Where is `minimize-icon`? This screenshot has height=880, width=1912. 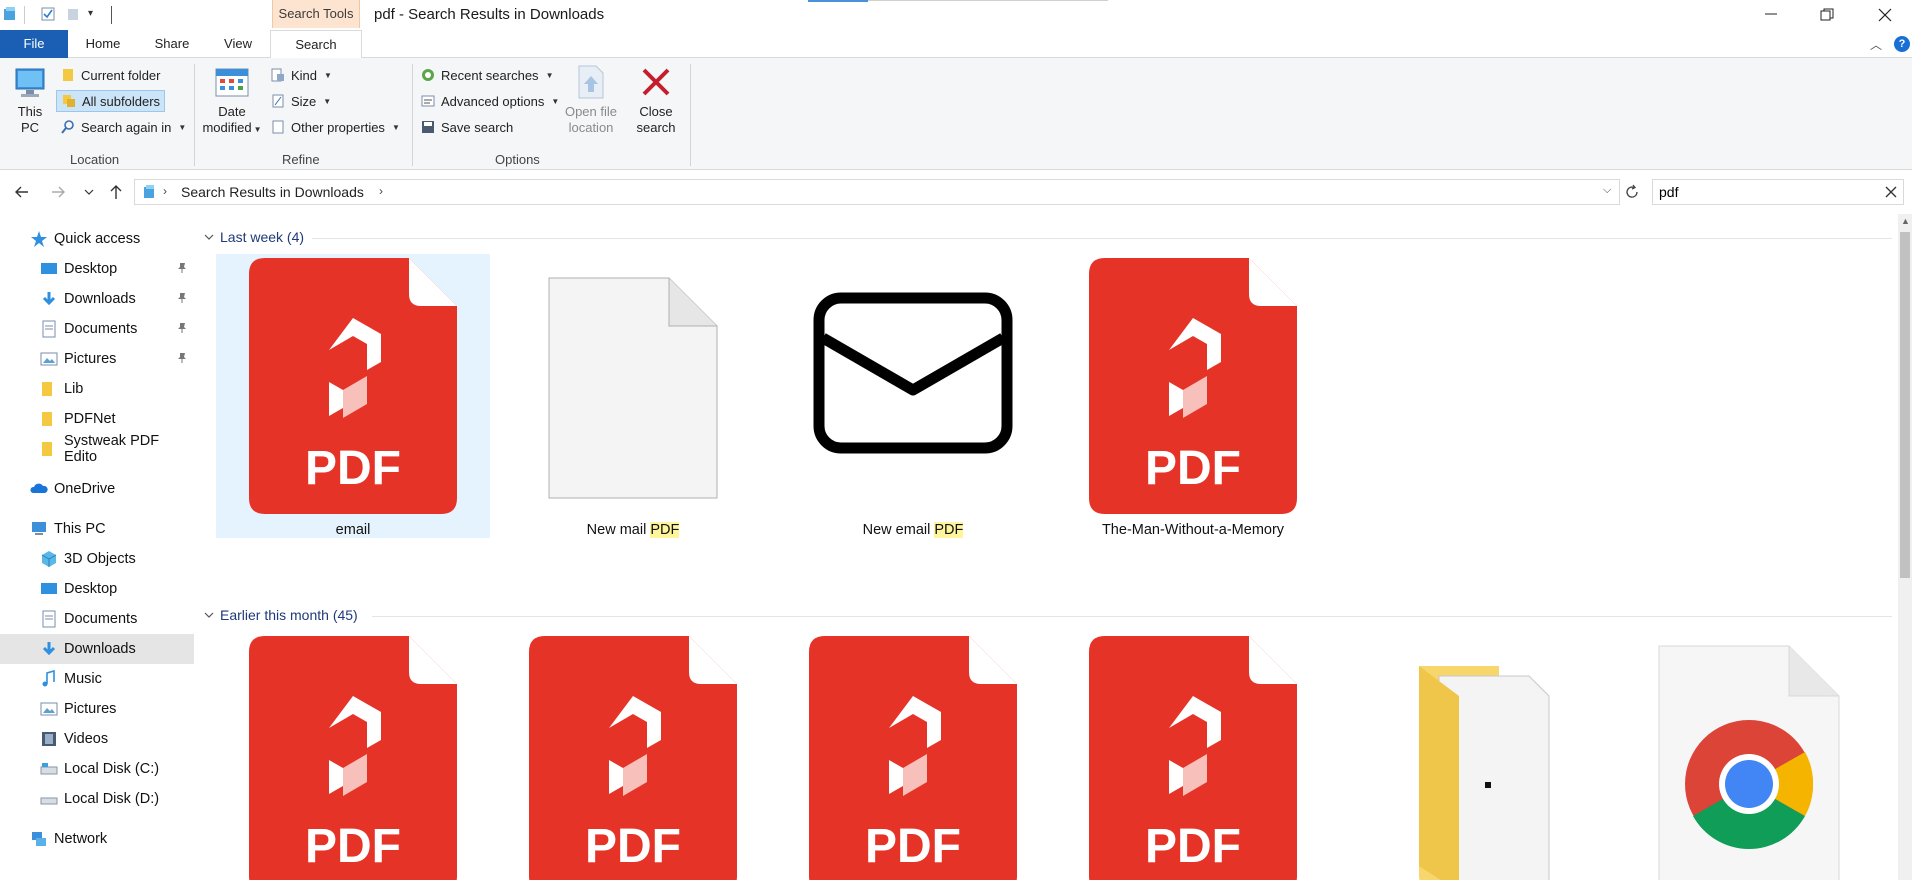
minimize-icon is located at coordinates (1771, 14).